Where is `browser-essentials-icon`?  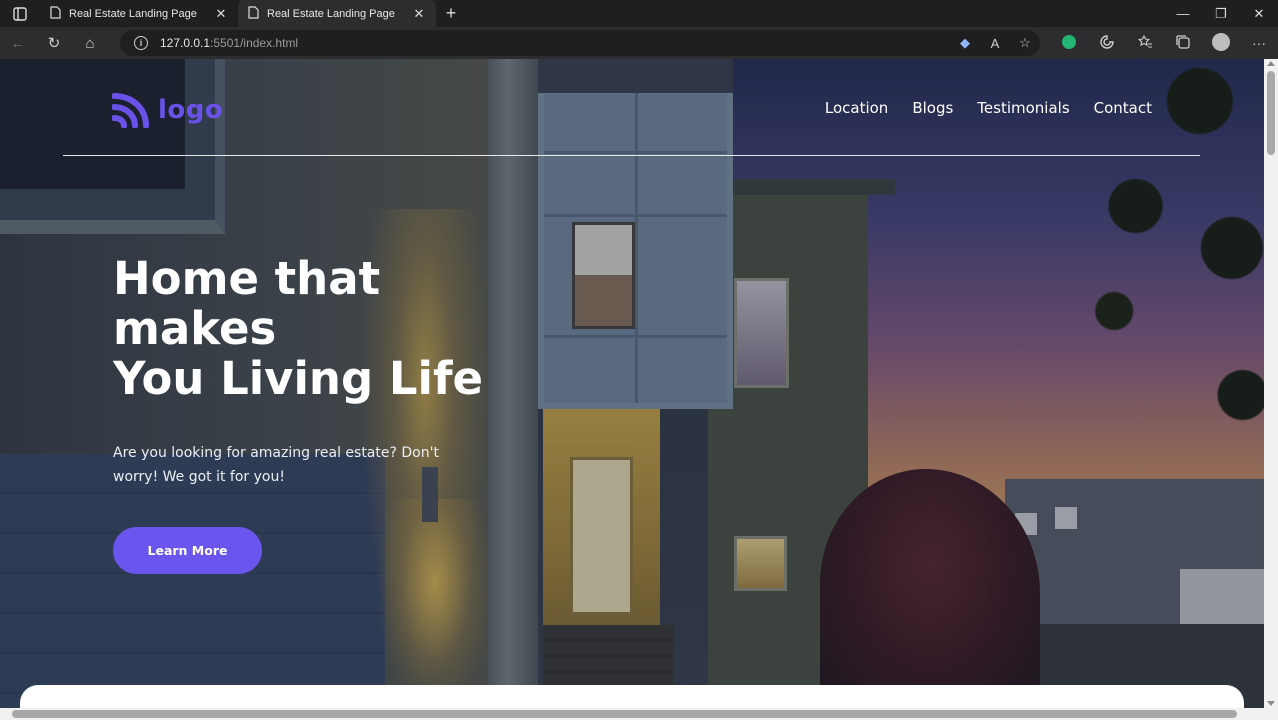 browser-essentials-icon is located at coordinates (1107, 43).